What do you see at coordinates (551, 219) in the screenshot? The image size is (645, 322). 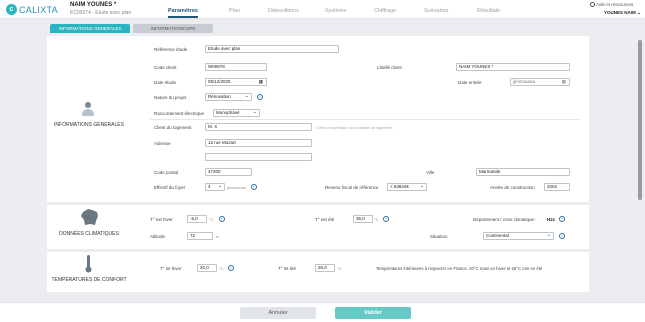 I see `dept-value: H2c` at bounding box center [551, 219].